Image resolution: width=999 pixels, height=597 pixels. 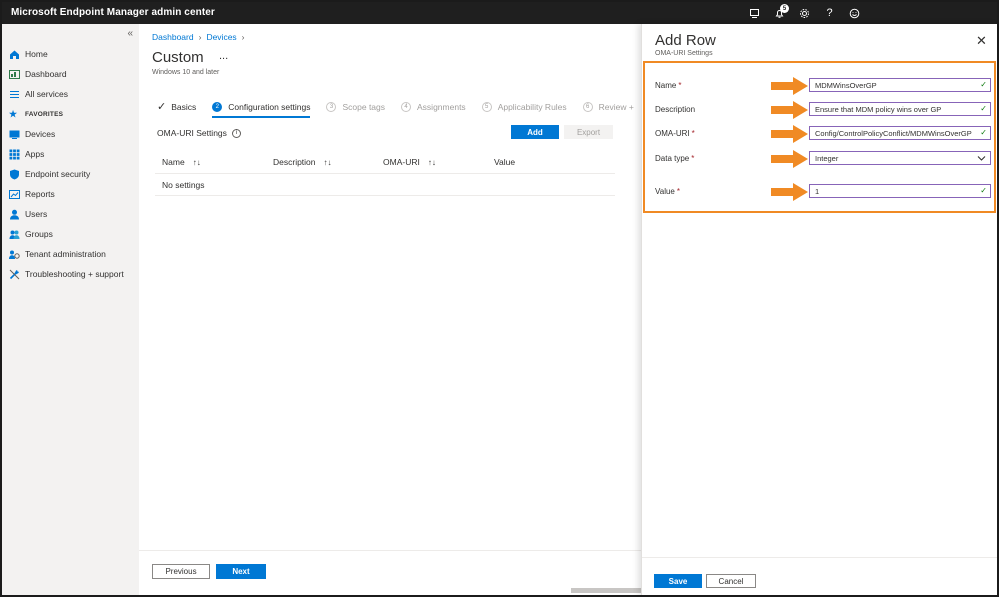 What do you see at coordinates (14, 254) in the screenshot?
I see `tenant-icon` at bounding box center [14, 254].